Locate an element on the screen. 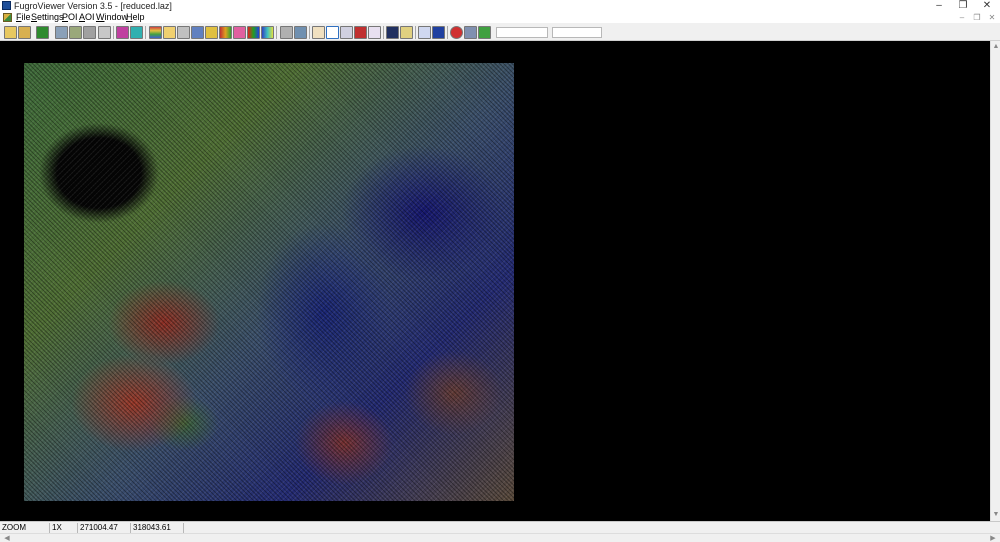 Image resolution: width=1000 pixels, height=542 pixels. database-icon is located at coordinates (470, 32).